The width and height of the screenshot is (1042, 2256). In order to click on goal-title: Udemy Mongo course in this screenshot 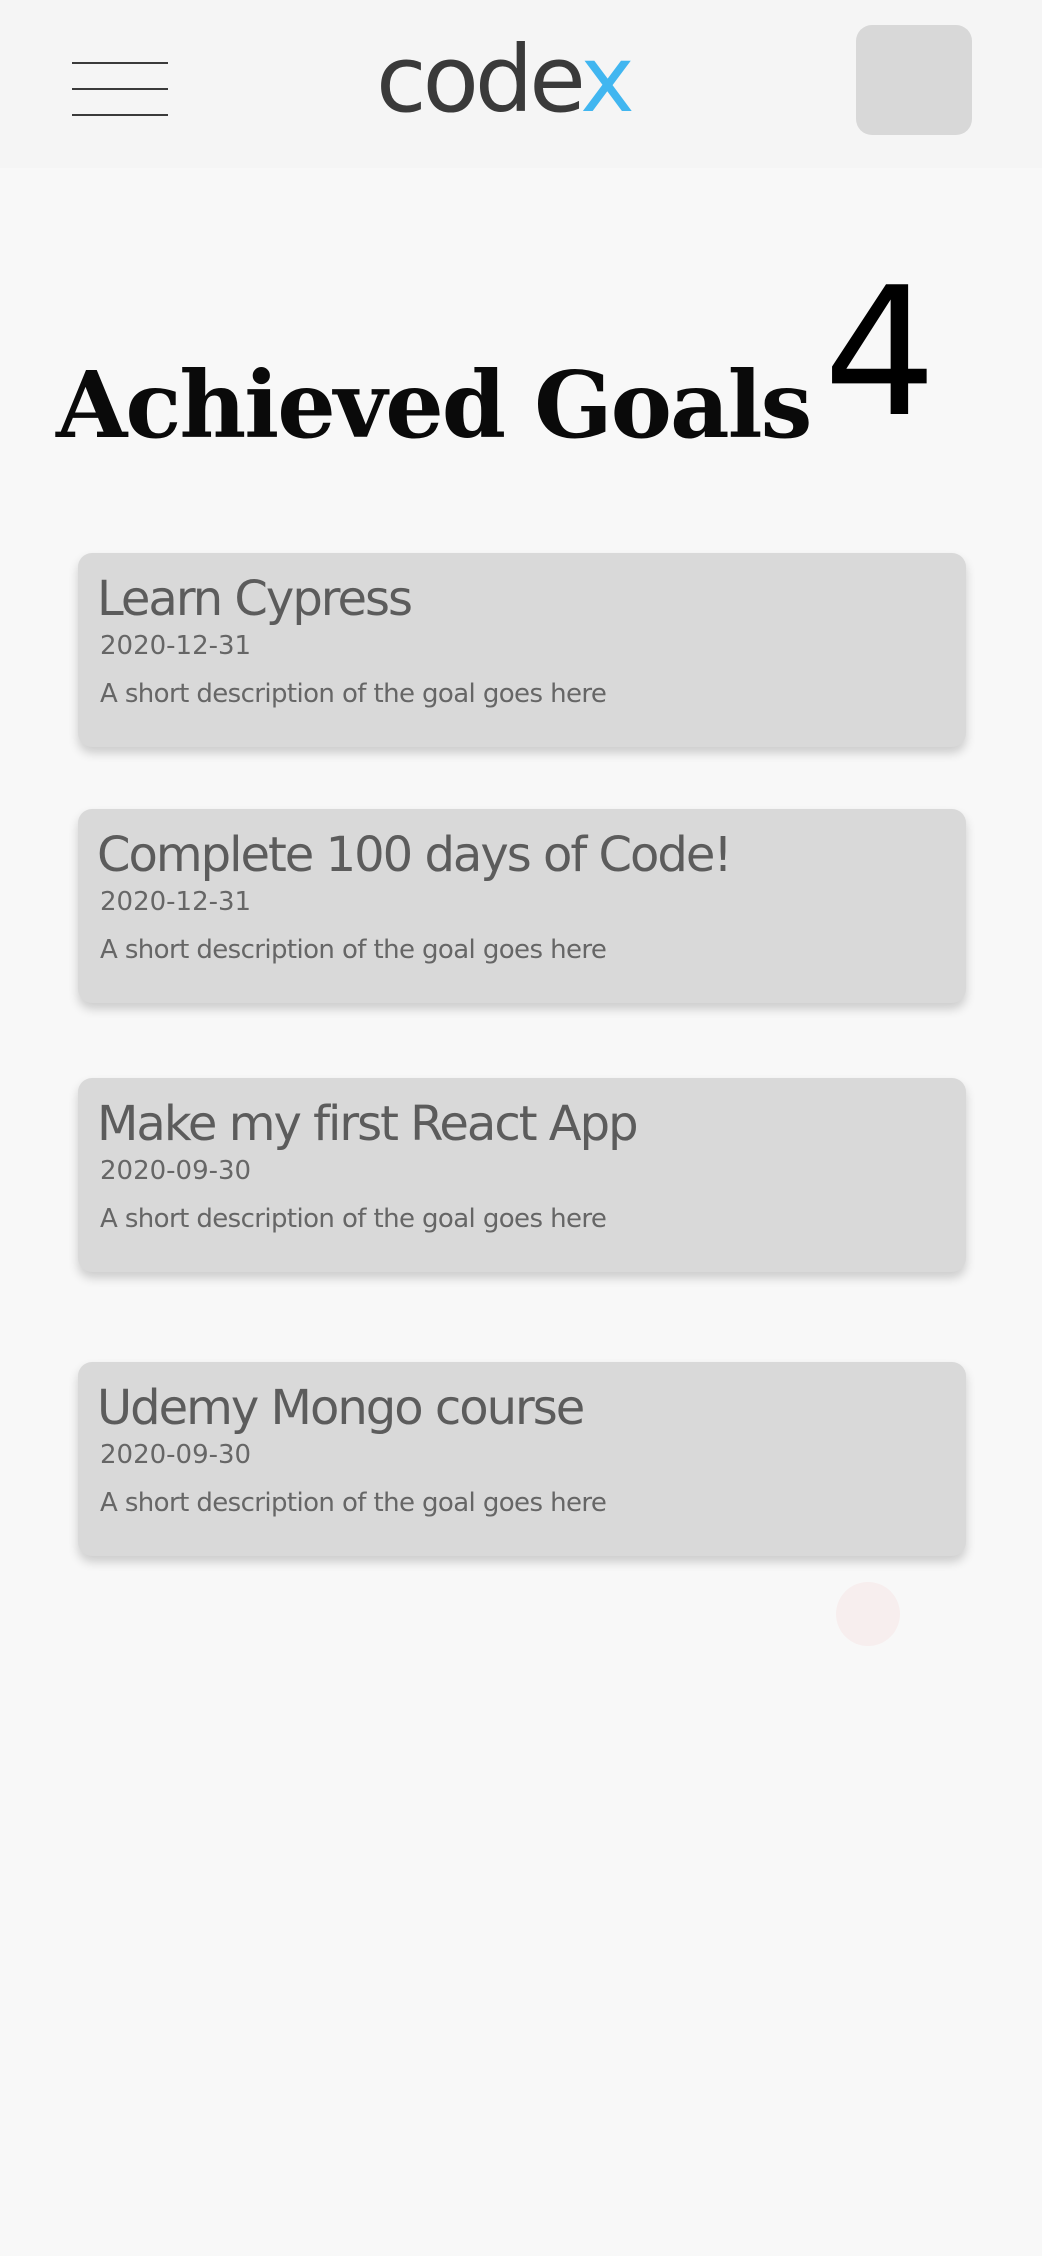, I will do `click(341, 1408)`.